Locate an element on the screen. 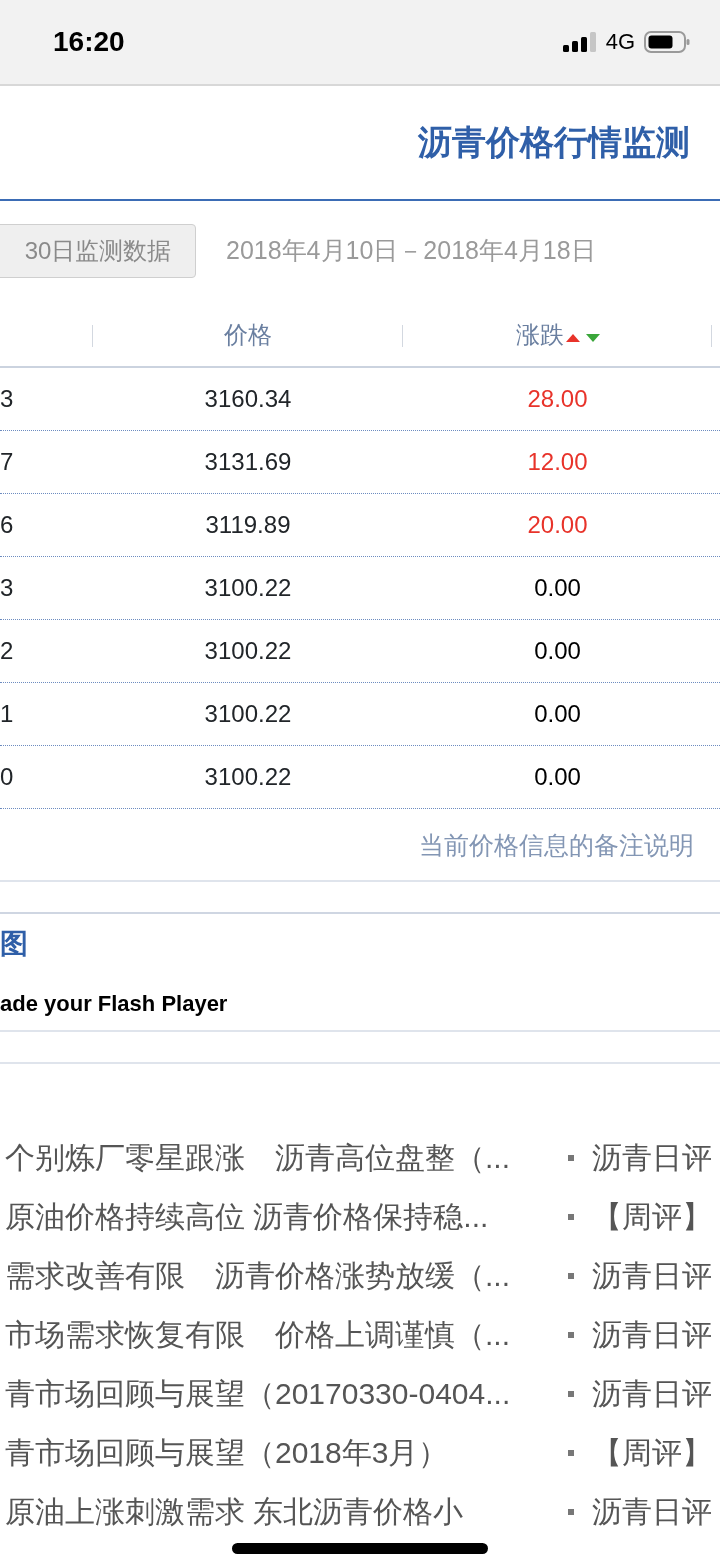 Image resolution: width=720 pixels, height=1559 pixels. table-cell-text: 6 is located at coordinates (7, 525).